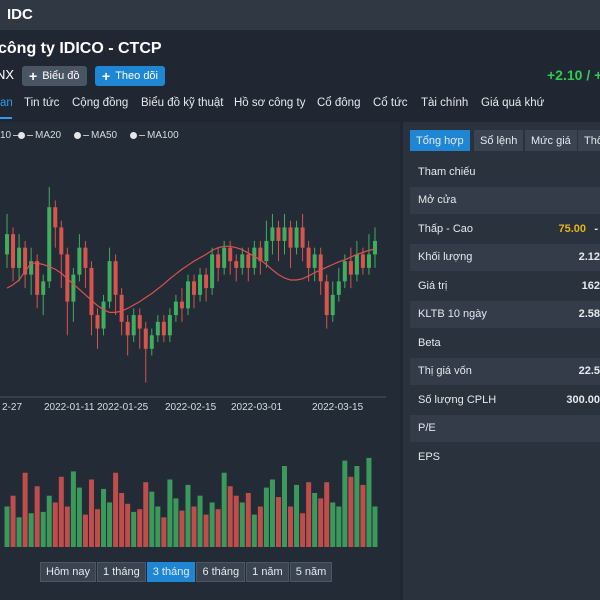 The width and height of the screenshot is (600, 600). What do you see at coordinates (589, 257) in the screenshot?
I see `stat-value: 2.12` at bounding box center [589, 257].